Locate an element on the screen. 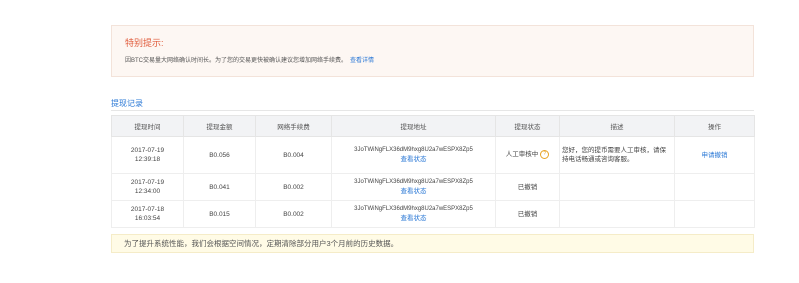 The height and width of the screenshot is (283, 799). data-retention-note: 为了提升系统性能，我们会根据空间情况，定期清除部分用户3个月前的历史数据。 is located at coordinates (432, 243).